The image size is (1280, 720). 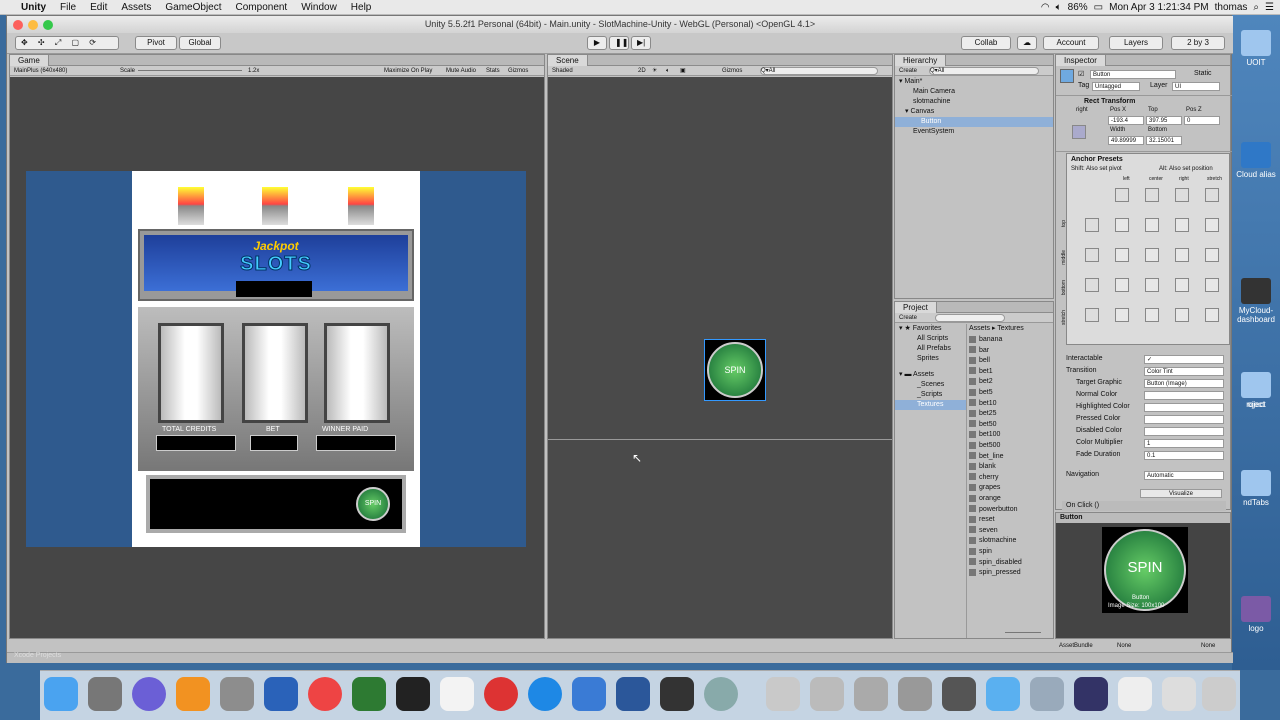 I want to click on visual-studio-icon, so click(x=281, y=694).